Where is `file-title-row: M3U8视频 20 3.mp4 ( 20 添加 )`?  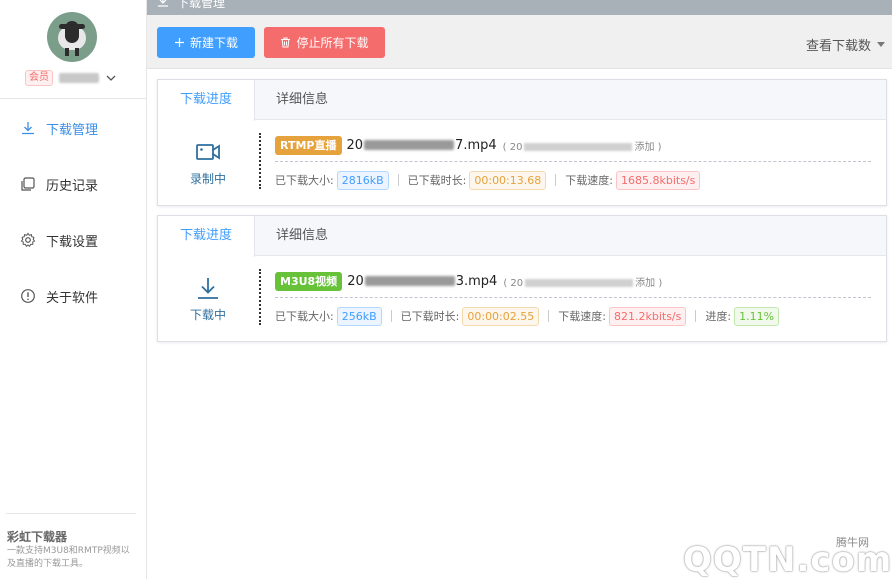
file-title-row: M3U8视频 20 3.mp4 ( 20 添加 ) is located at coordinates (468, 281).